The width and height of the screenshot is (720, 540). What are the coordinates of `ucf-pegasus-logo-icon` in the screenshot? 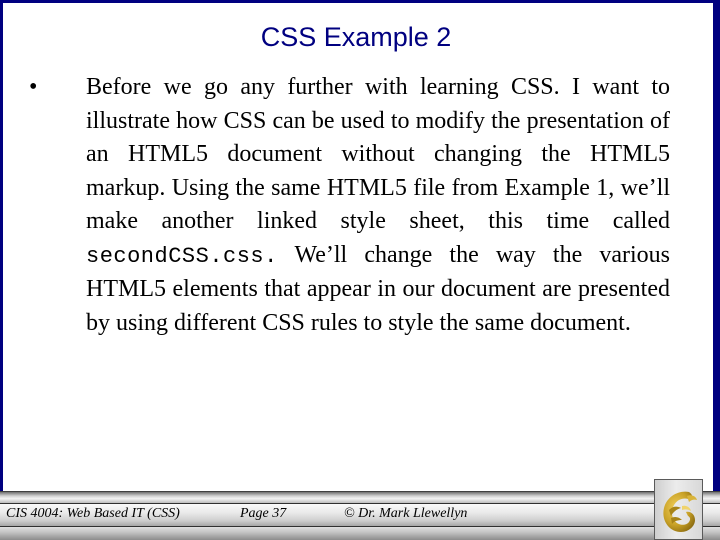 It's located at (680, 511).